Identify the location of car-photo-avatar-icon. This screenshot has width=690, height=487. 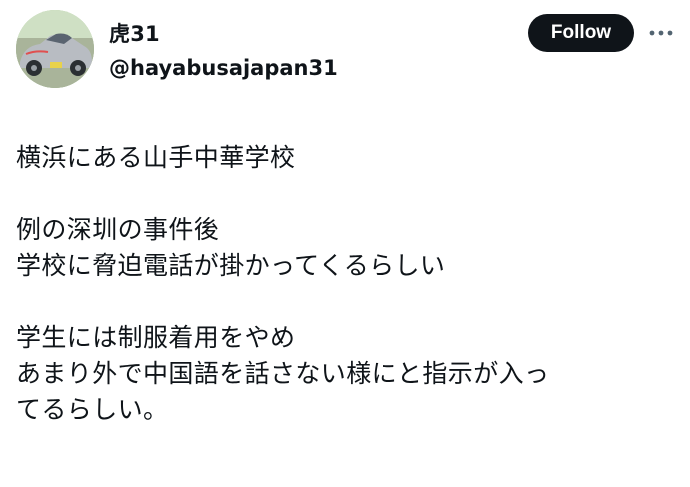
(55, 49).